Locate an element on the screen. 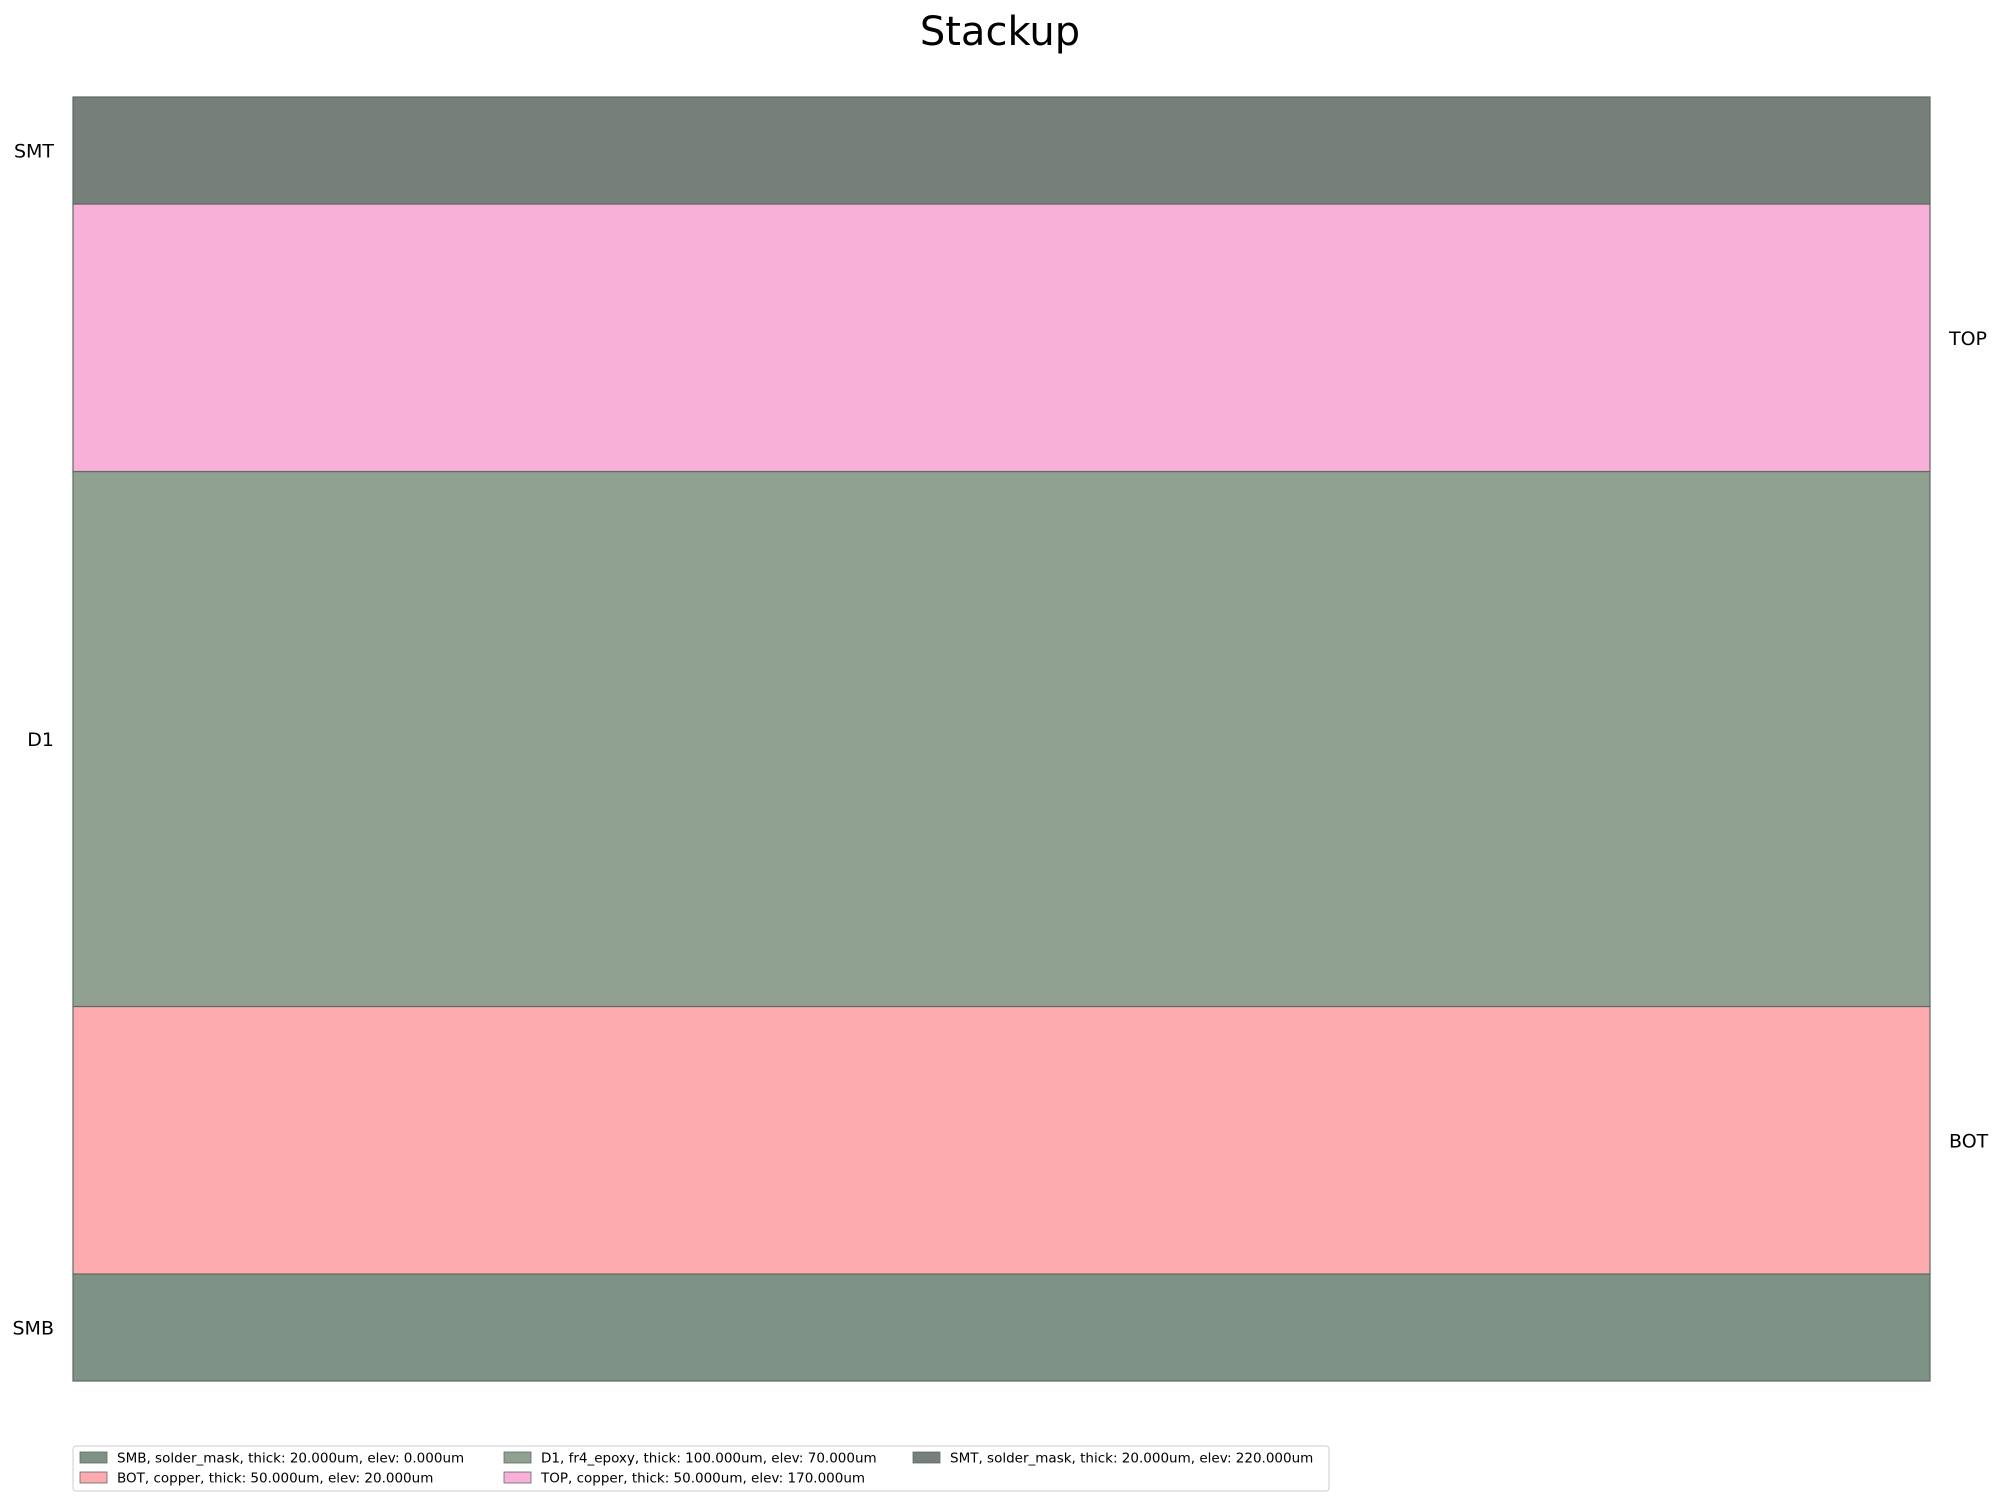 The height and width of the screenshot is (1500, 2000). layer-label-top: TOP is located at coordinates (1967, 339).